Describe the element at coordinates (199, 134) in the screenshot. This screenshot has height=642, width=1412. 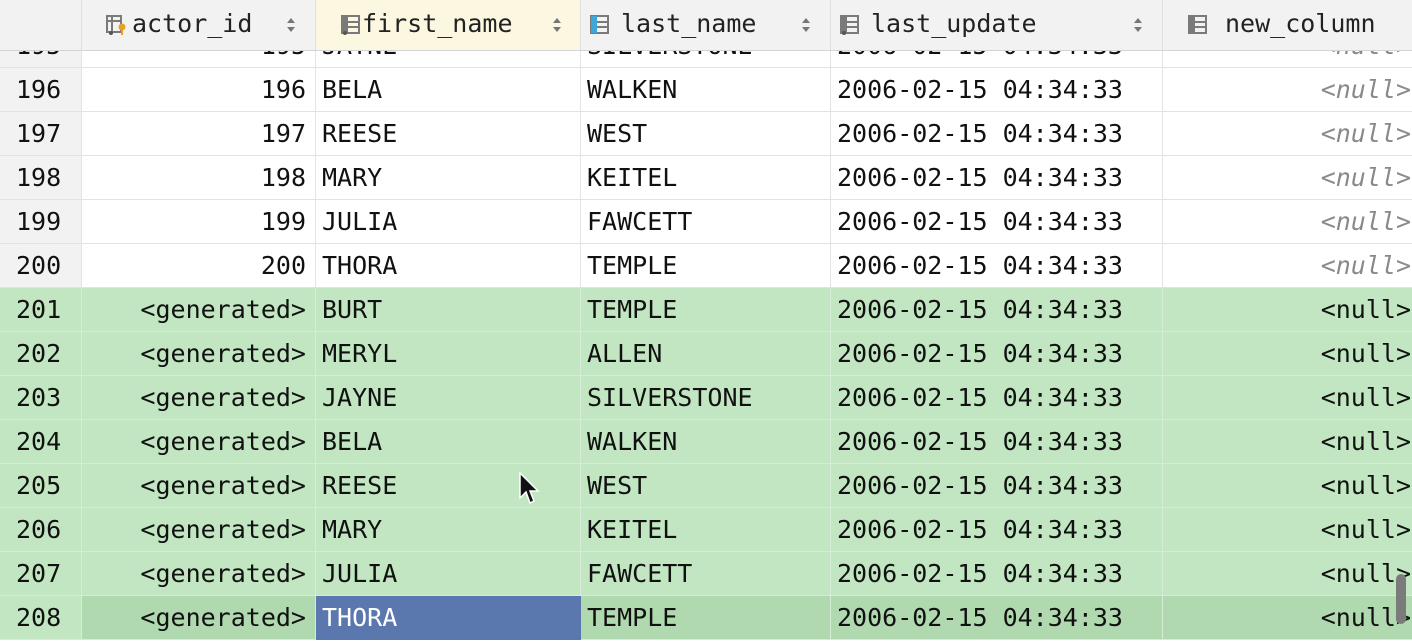
I see `cell-actor-id: 197` at that location.